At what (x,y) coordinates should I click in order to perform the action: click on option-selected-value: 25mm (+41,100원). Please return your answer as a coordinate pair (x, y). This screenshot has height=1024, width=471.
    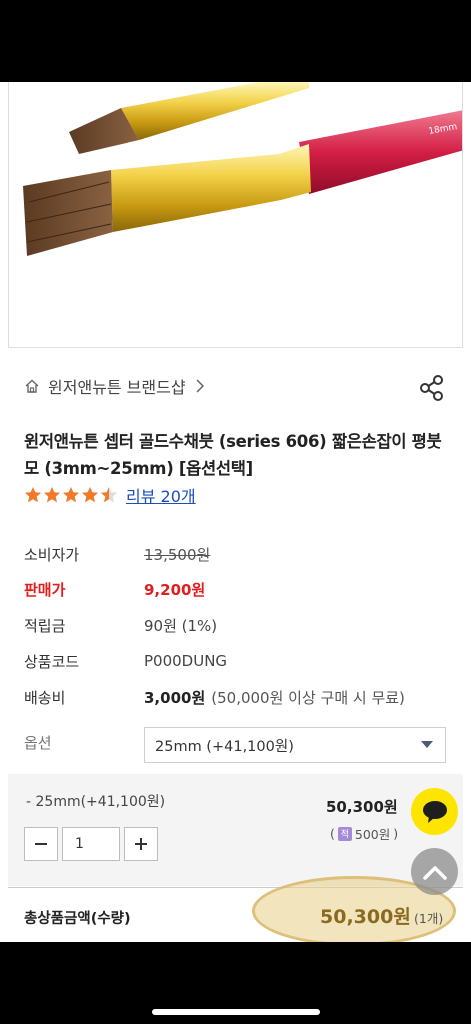
    Looking at the image, I should click on (224, 746).